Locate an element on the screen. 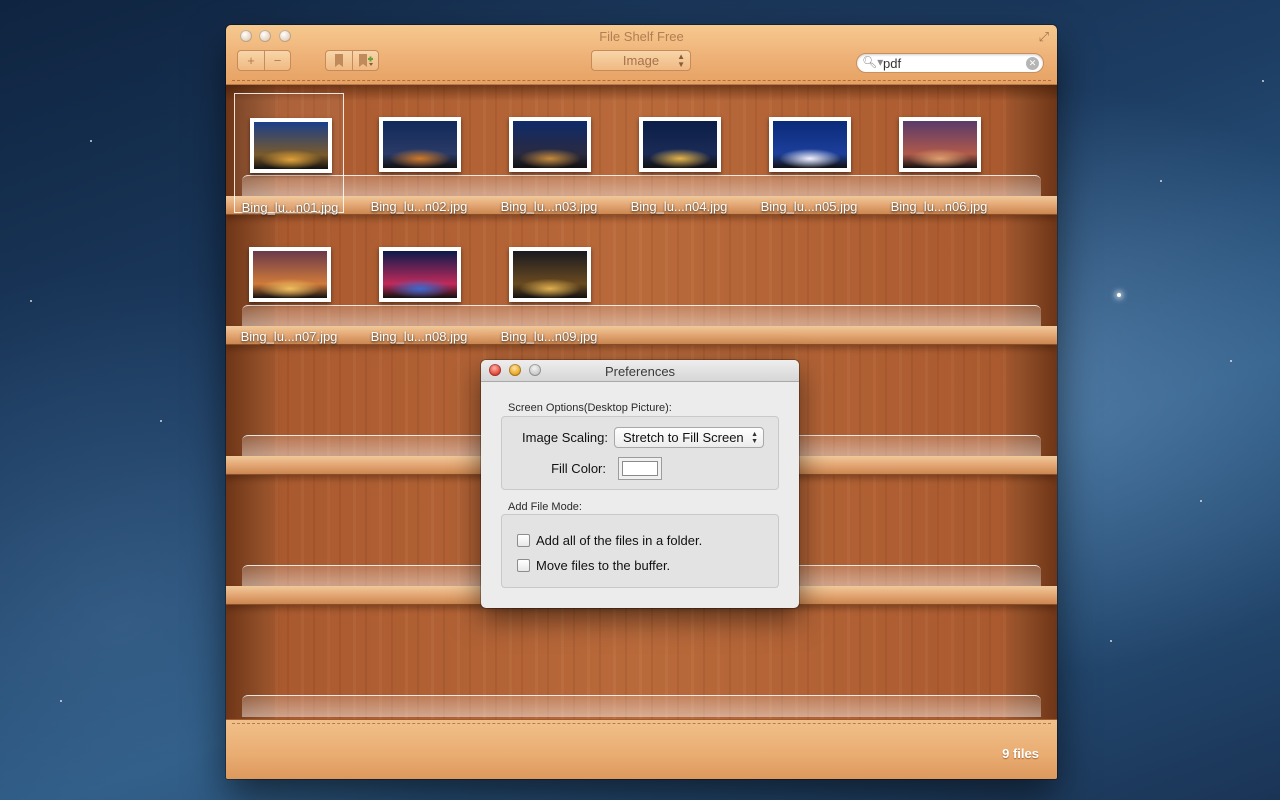  shelf-item-label: Bing_lu...n07.jpg is located at coordinates (289, 336).